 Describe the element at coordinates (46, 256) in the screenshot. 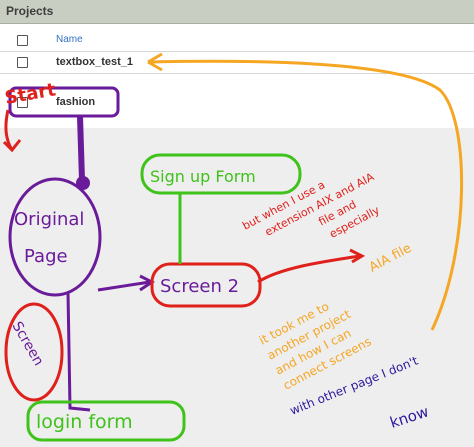

I see `original-page-label-line2: Page` at that location.